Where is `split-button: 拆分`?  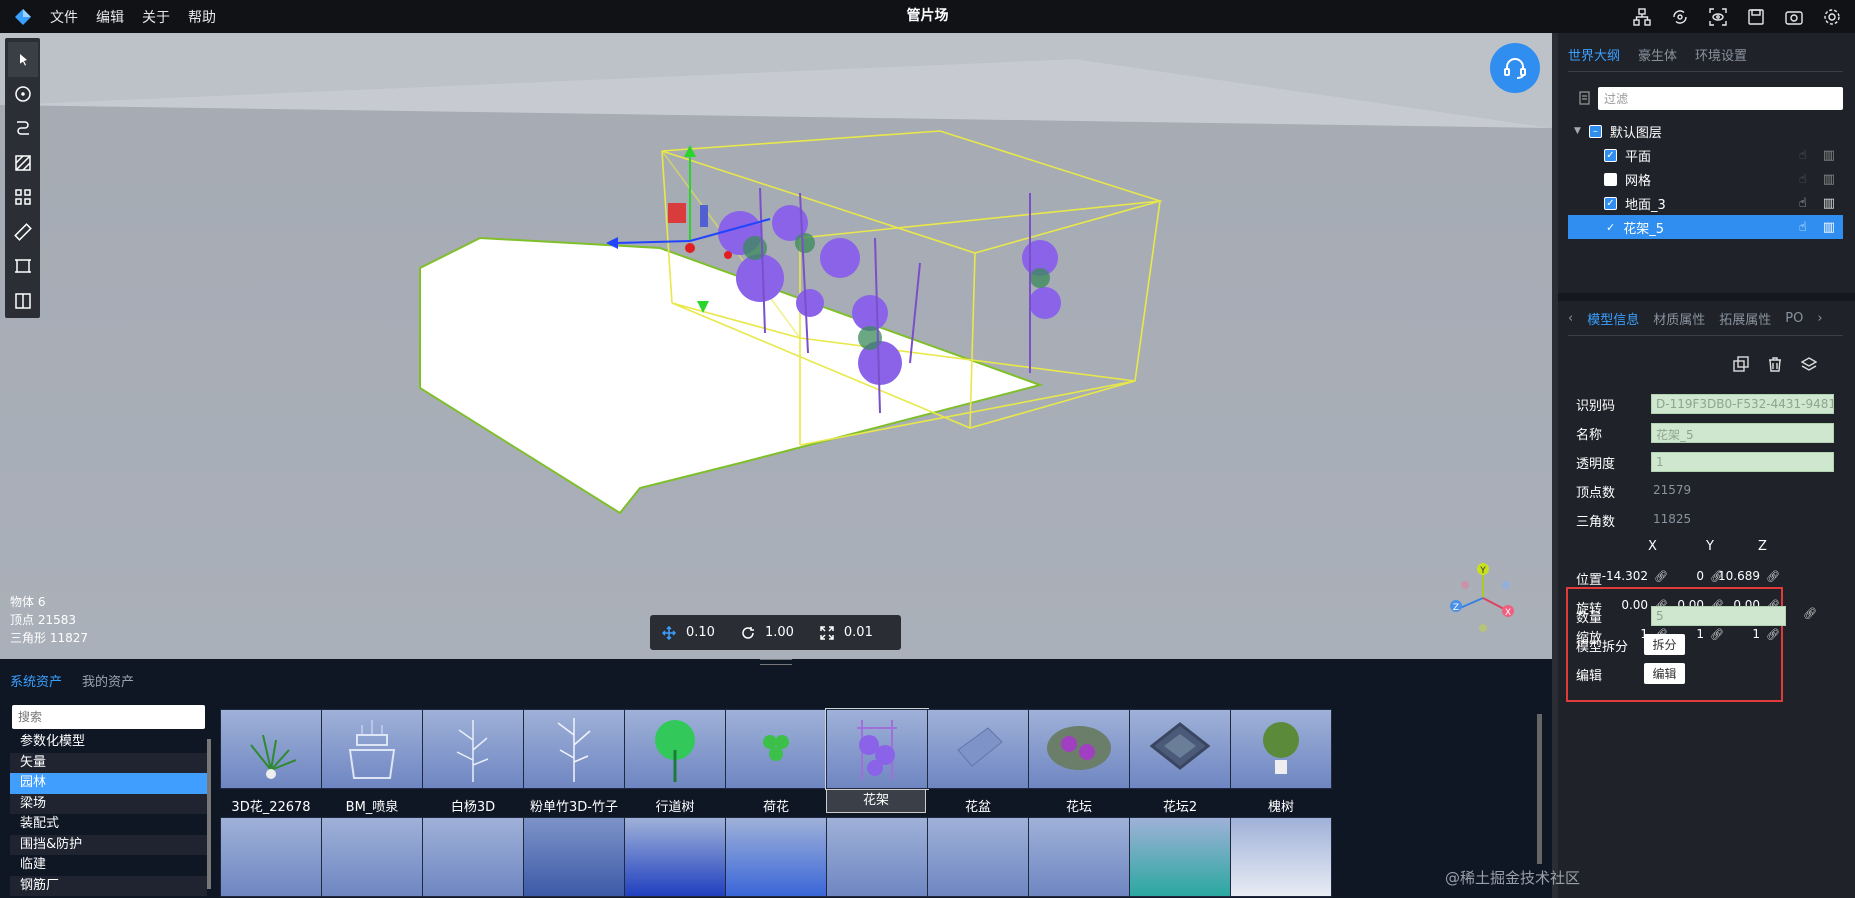 split-button: 拆分 is located at coordinates (1664, 644).